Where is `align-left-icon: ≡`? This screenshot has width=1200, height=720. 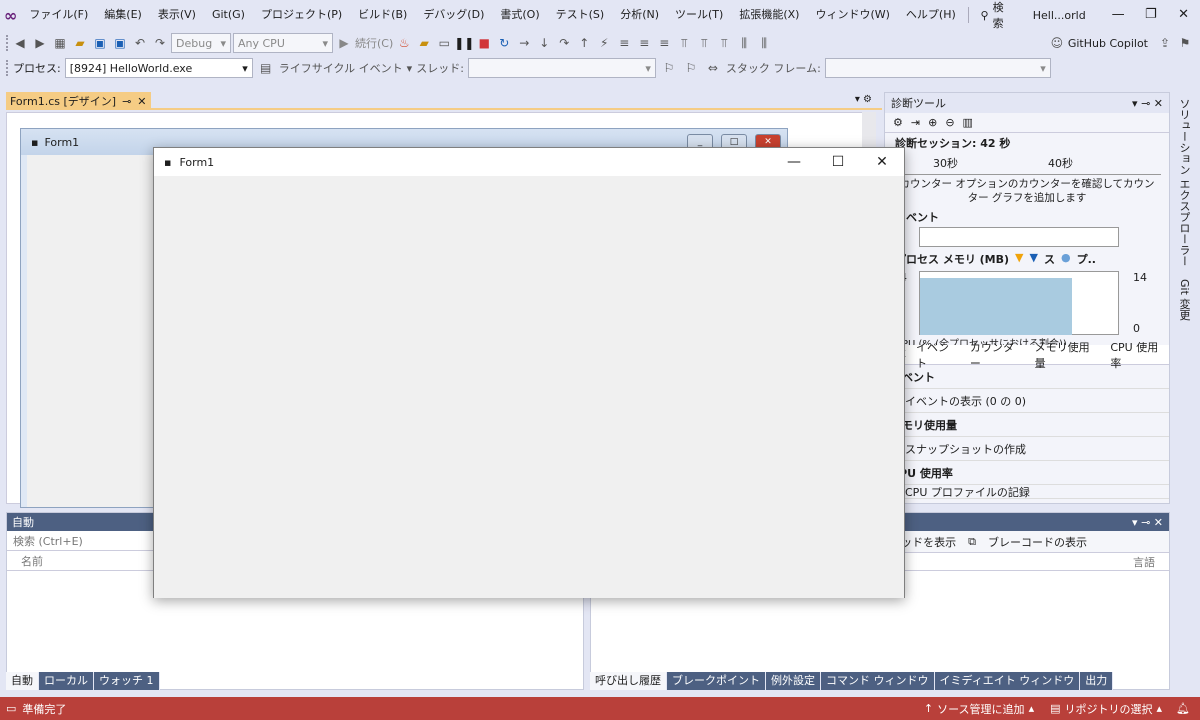 align-left-icon: ≡ is located at coordinates (624, 43).